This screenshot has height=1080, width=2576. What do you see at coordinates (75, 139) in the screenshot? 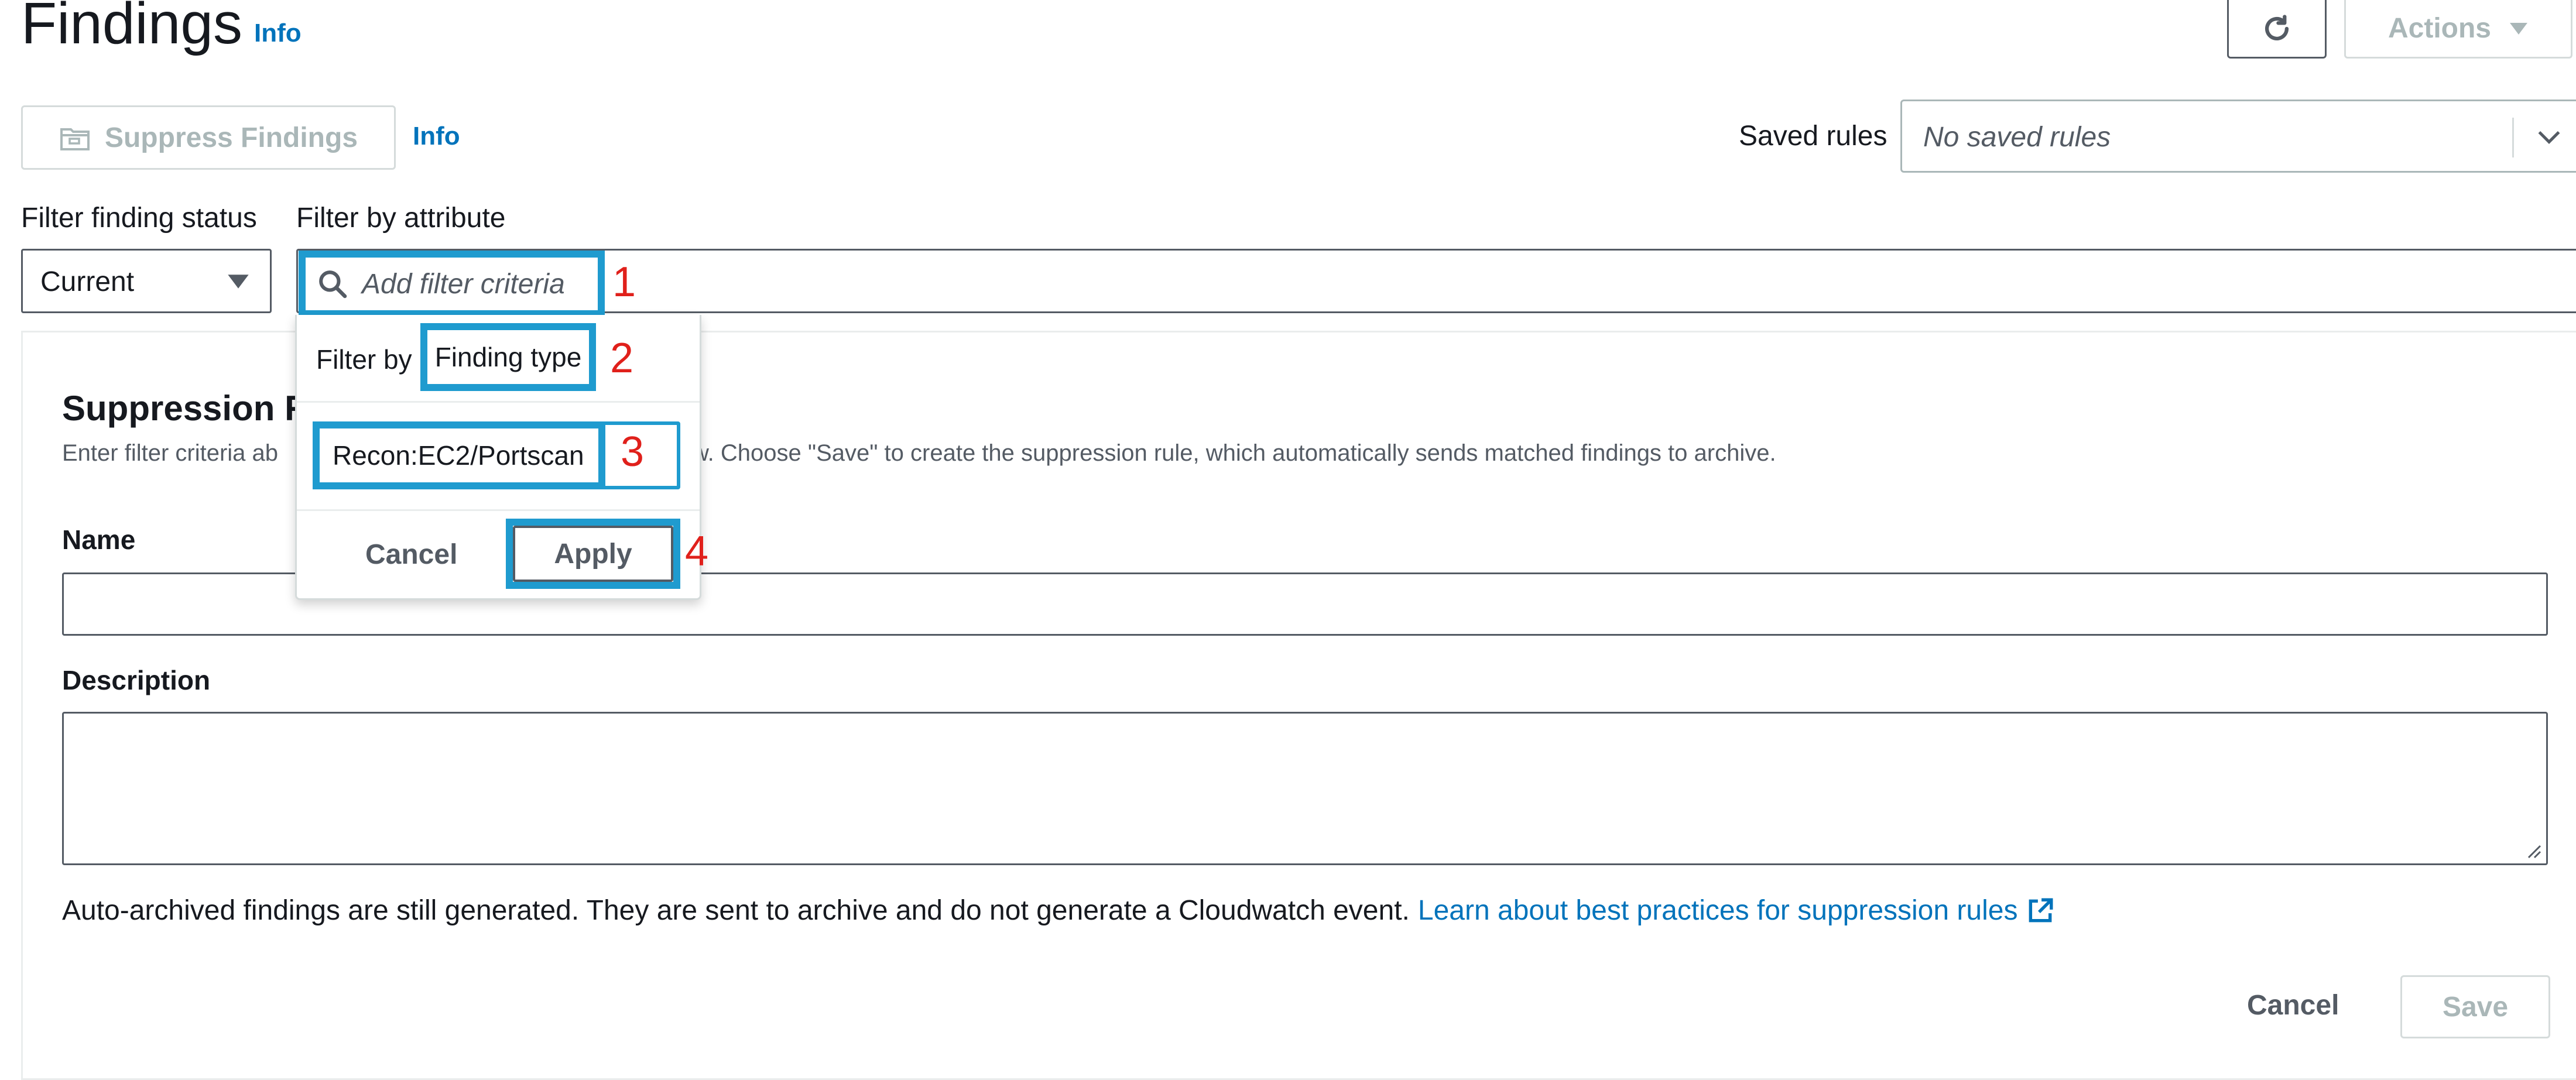
I see `folder-archive-icon` at bounding box center [75, 139].